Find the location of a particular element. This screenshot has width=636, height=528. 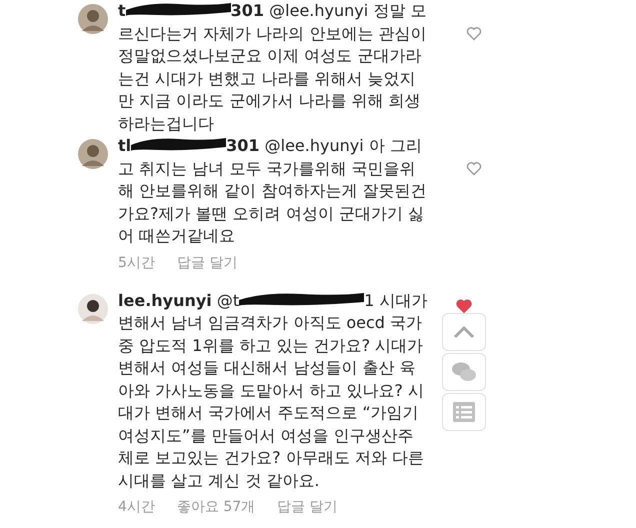

comments-button is located at coordinates (464, 371).